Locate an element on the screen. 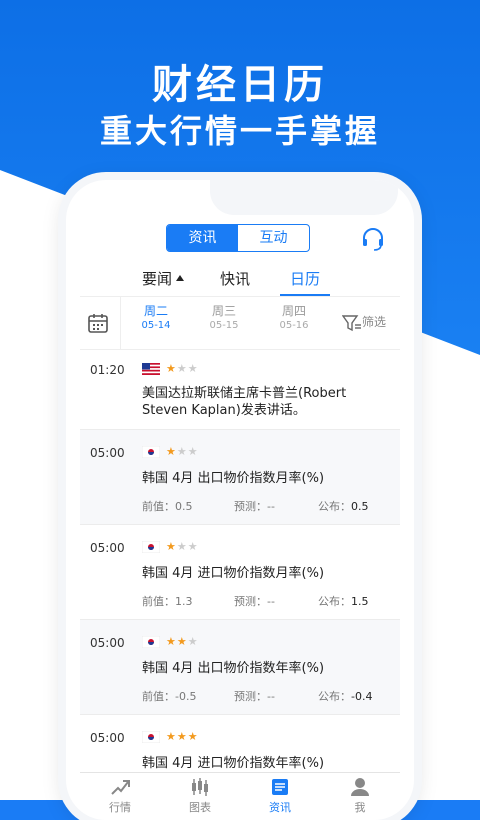 The image size is (480, 820). tab-headlines: 要闻 is located at coordinates (163, 279).